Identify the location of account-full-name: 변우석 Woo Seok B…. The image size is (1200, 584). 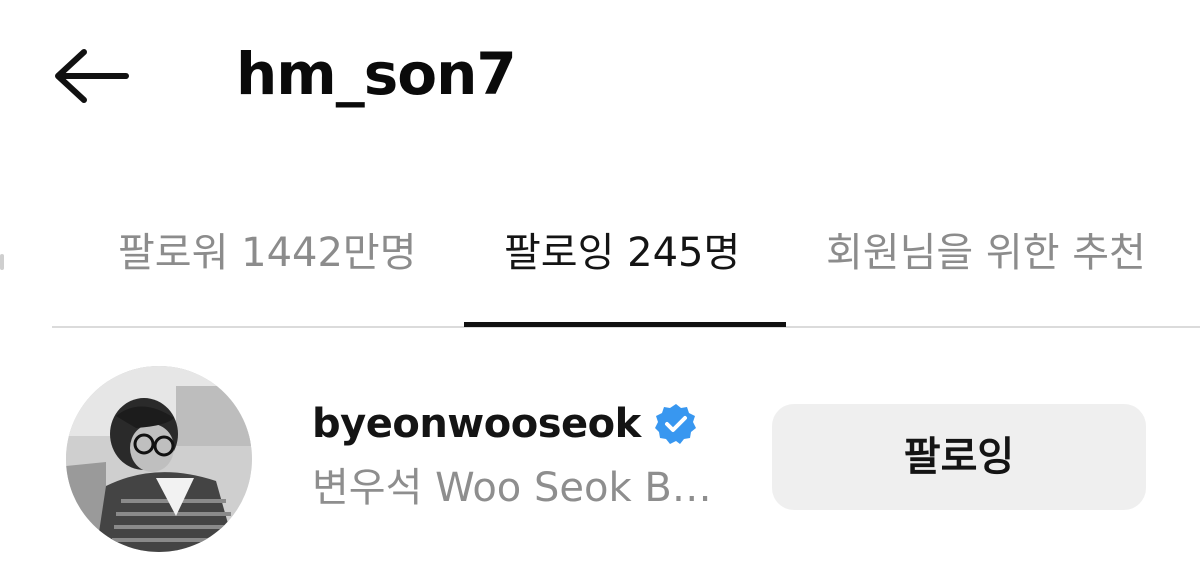
(512, 488).